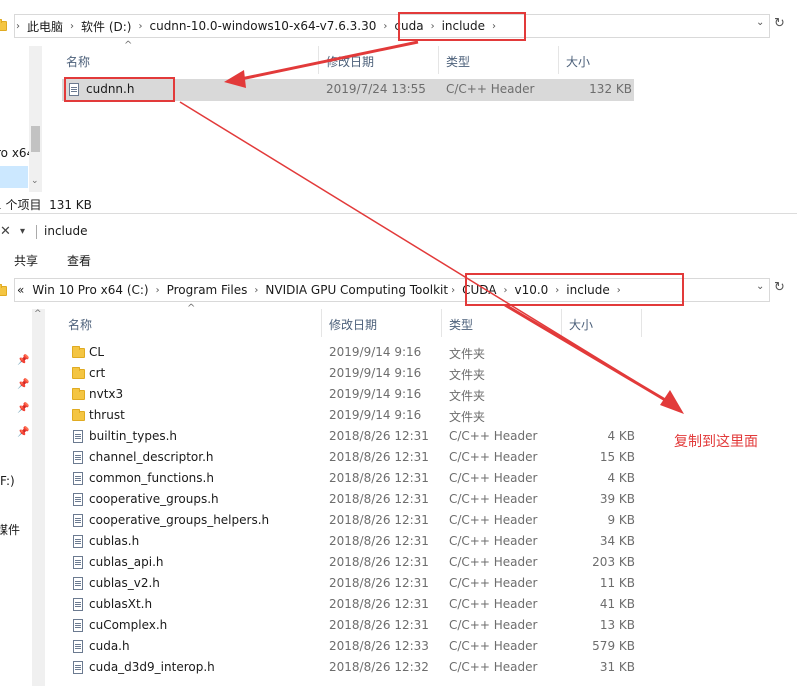 This screenshot has width=797, height=686. What do you see at coordinates (588, 354) in the screenshot?
I see `arrow-to-target-thick` at bounding box center [588, 354].